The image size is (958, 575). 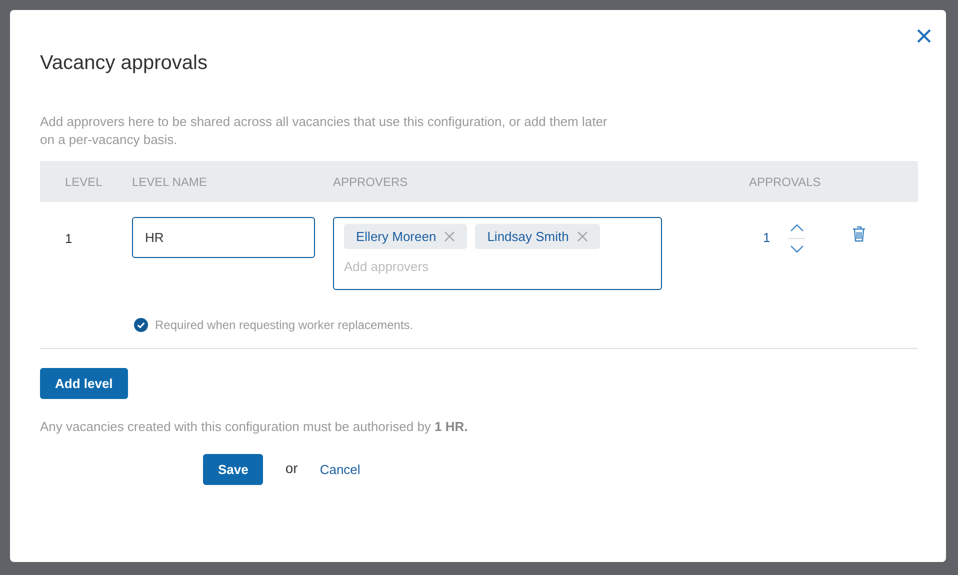 What do you see at coordinates (324, 131) in the screenshot?
I see `description-text: Add approvers here to be shared across all vacancies that use this configuration, or add them later on a per-vacancy basis.` at bounding box center [324, 131].